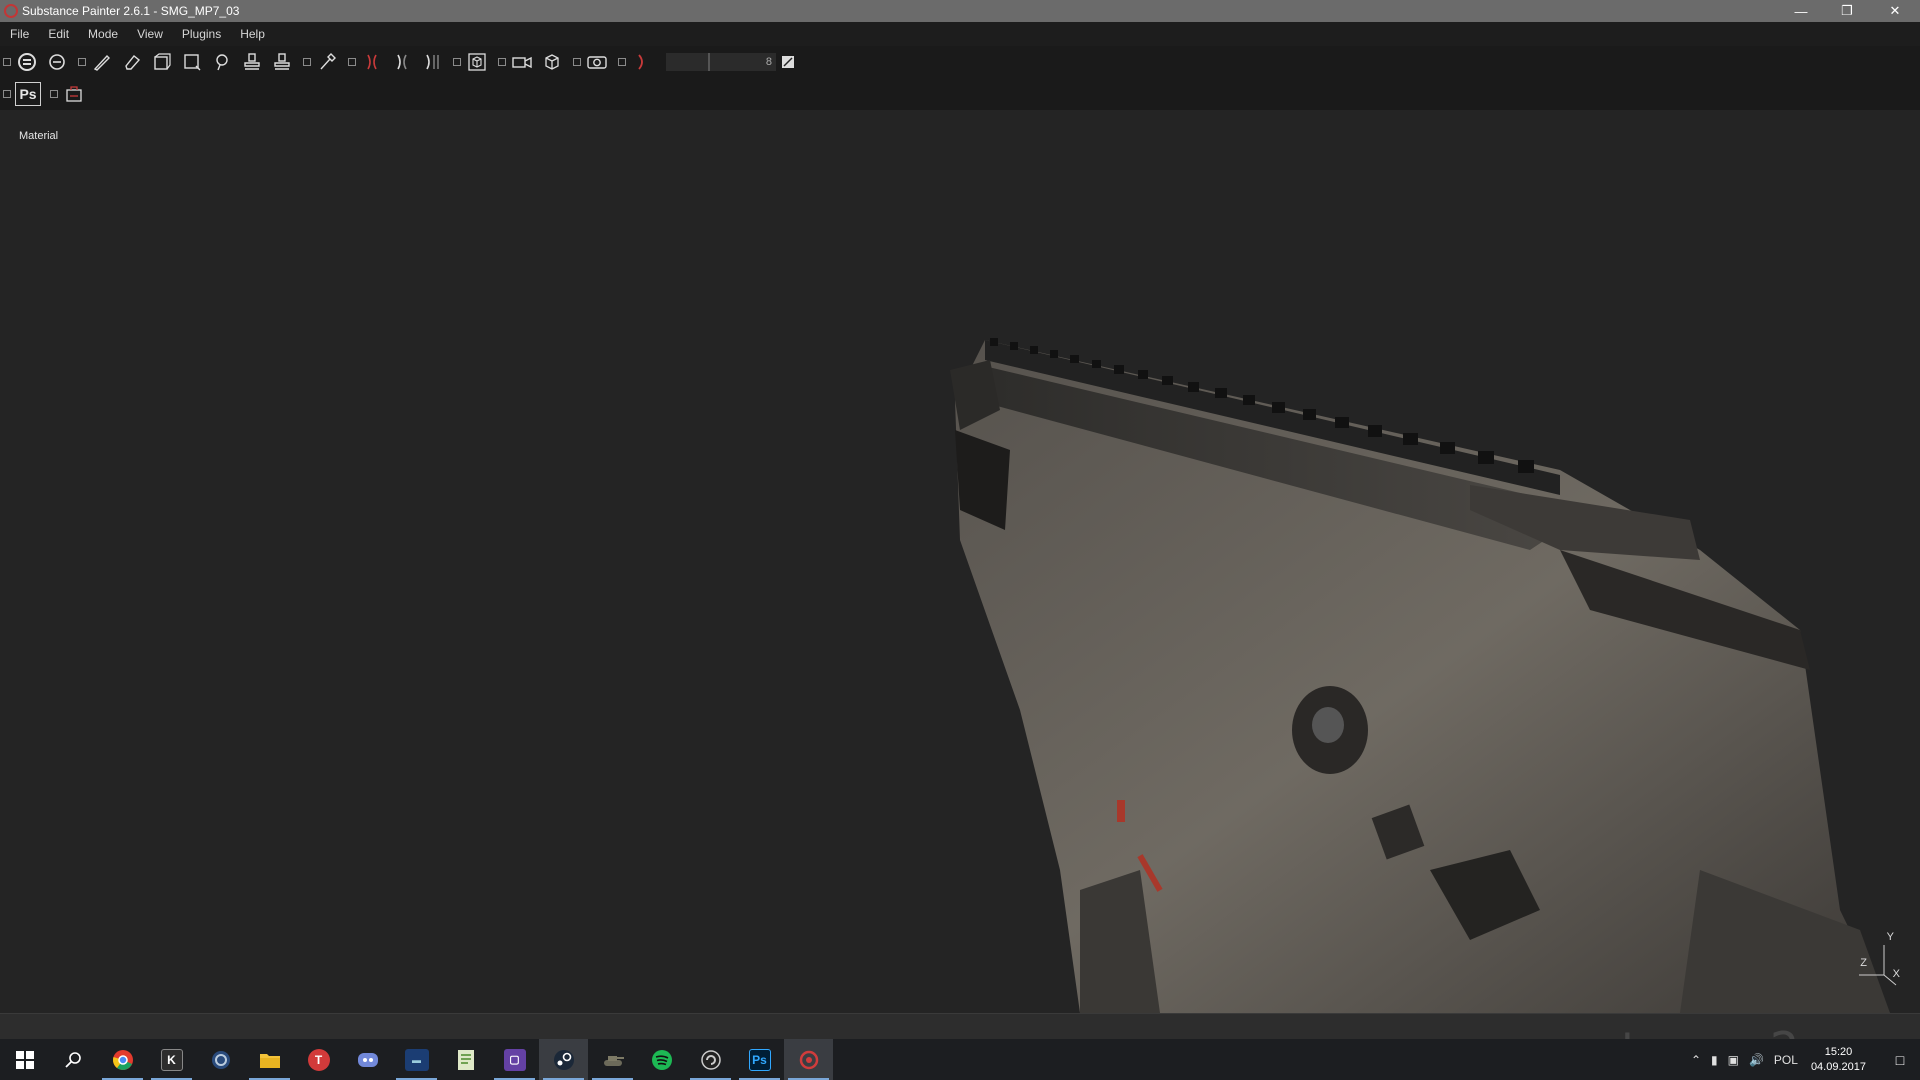  What do you see at coordinates (960, 62) in the screenshot?
I see `tools-toolbar: 8` at bounding box center [960, 62].